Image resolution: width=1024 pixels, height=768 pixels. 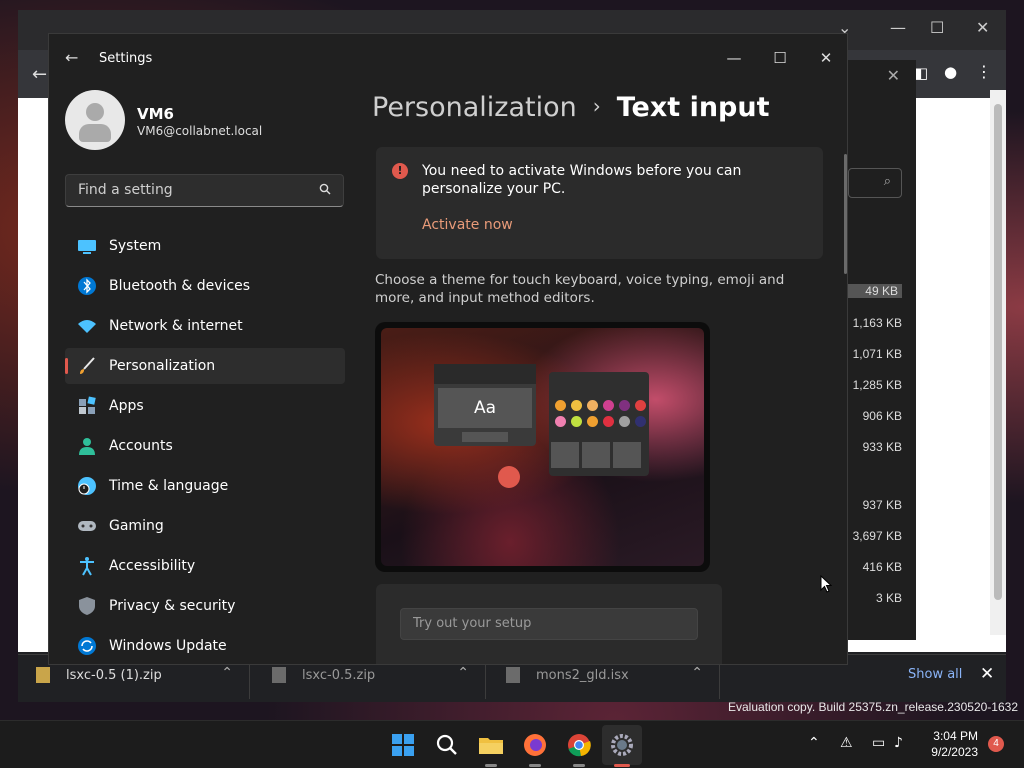 I want to click on network-off-icon: ⚠, so click(x=846, y=743).